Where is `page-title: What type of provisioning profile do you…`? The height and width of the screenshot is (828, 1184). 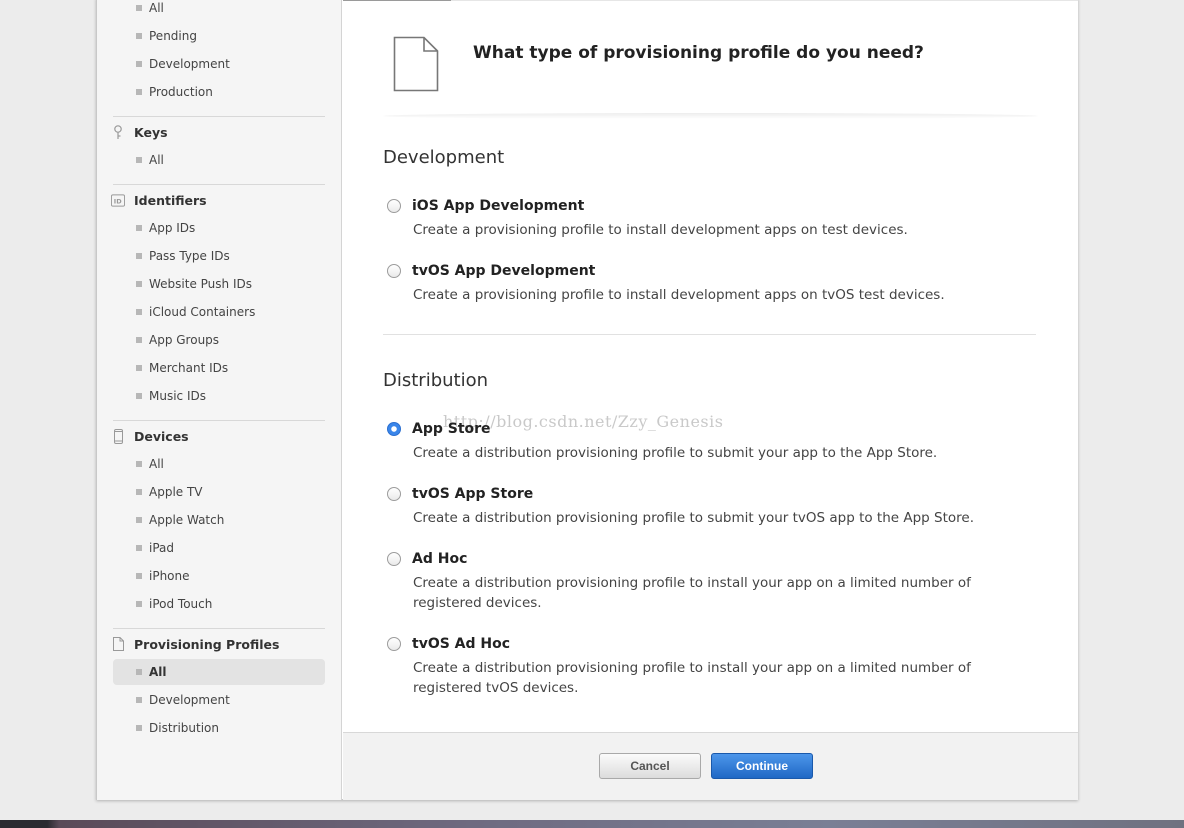
page-title: What type of provisioning profile do you… is located at coordinates (698, 53).